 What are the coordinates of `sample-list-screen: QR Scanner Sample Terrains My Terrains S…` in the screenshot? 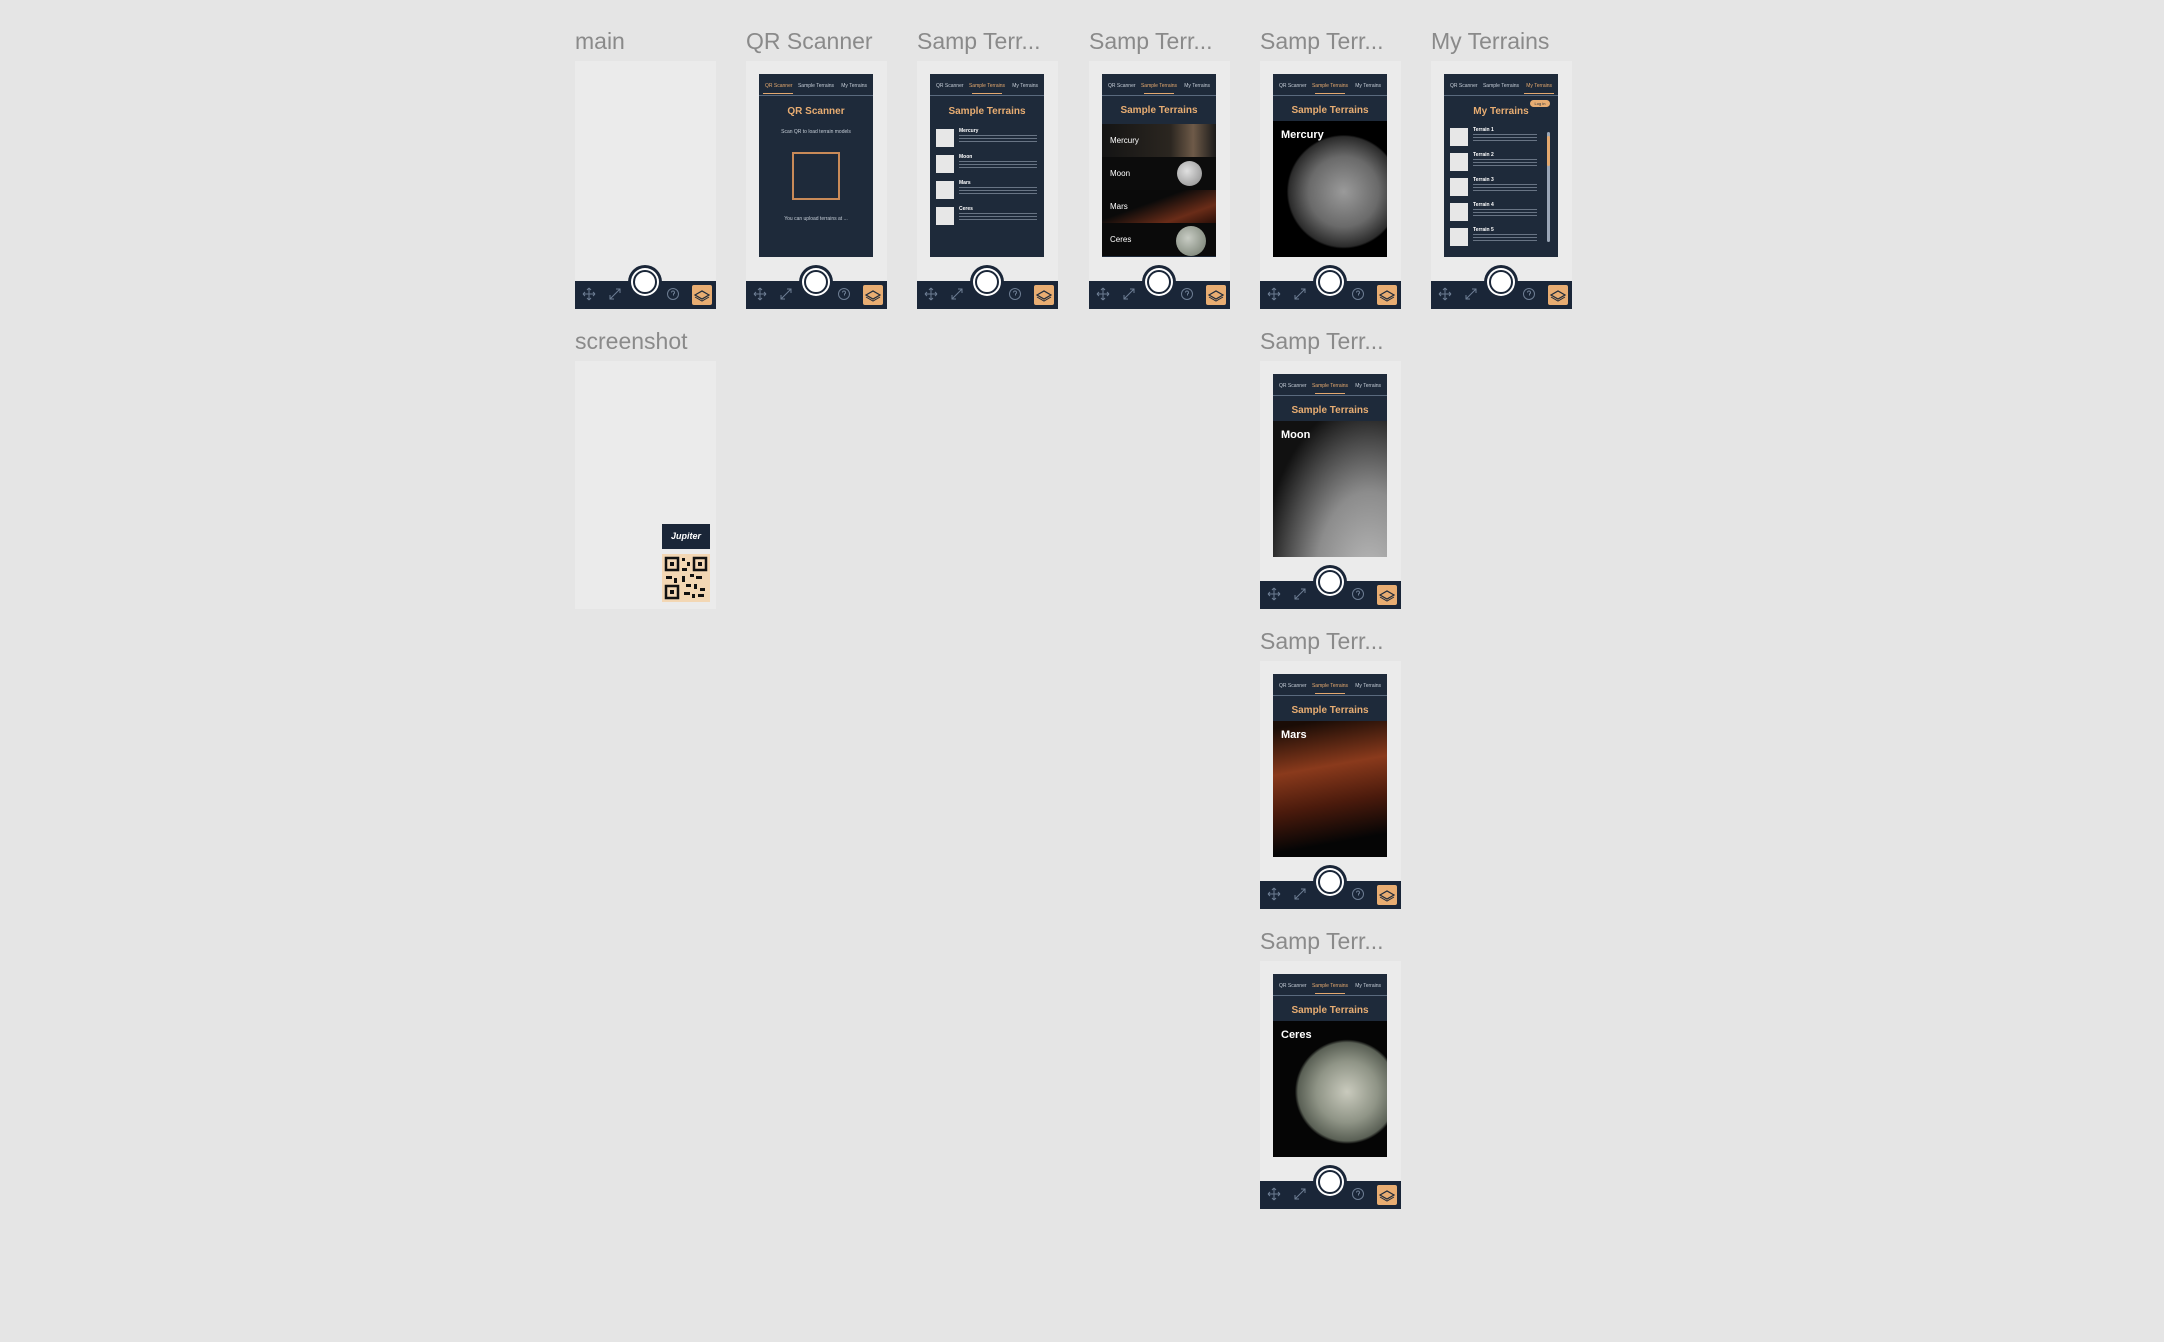 It's located at (987, 165).